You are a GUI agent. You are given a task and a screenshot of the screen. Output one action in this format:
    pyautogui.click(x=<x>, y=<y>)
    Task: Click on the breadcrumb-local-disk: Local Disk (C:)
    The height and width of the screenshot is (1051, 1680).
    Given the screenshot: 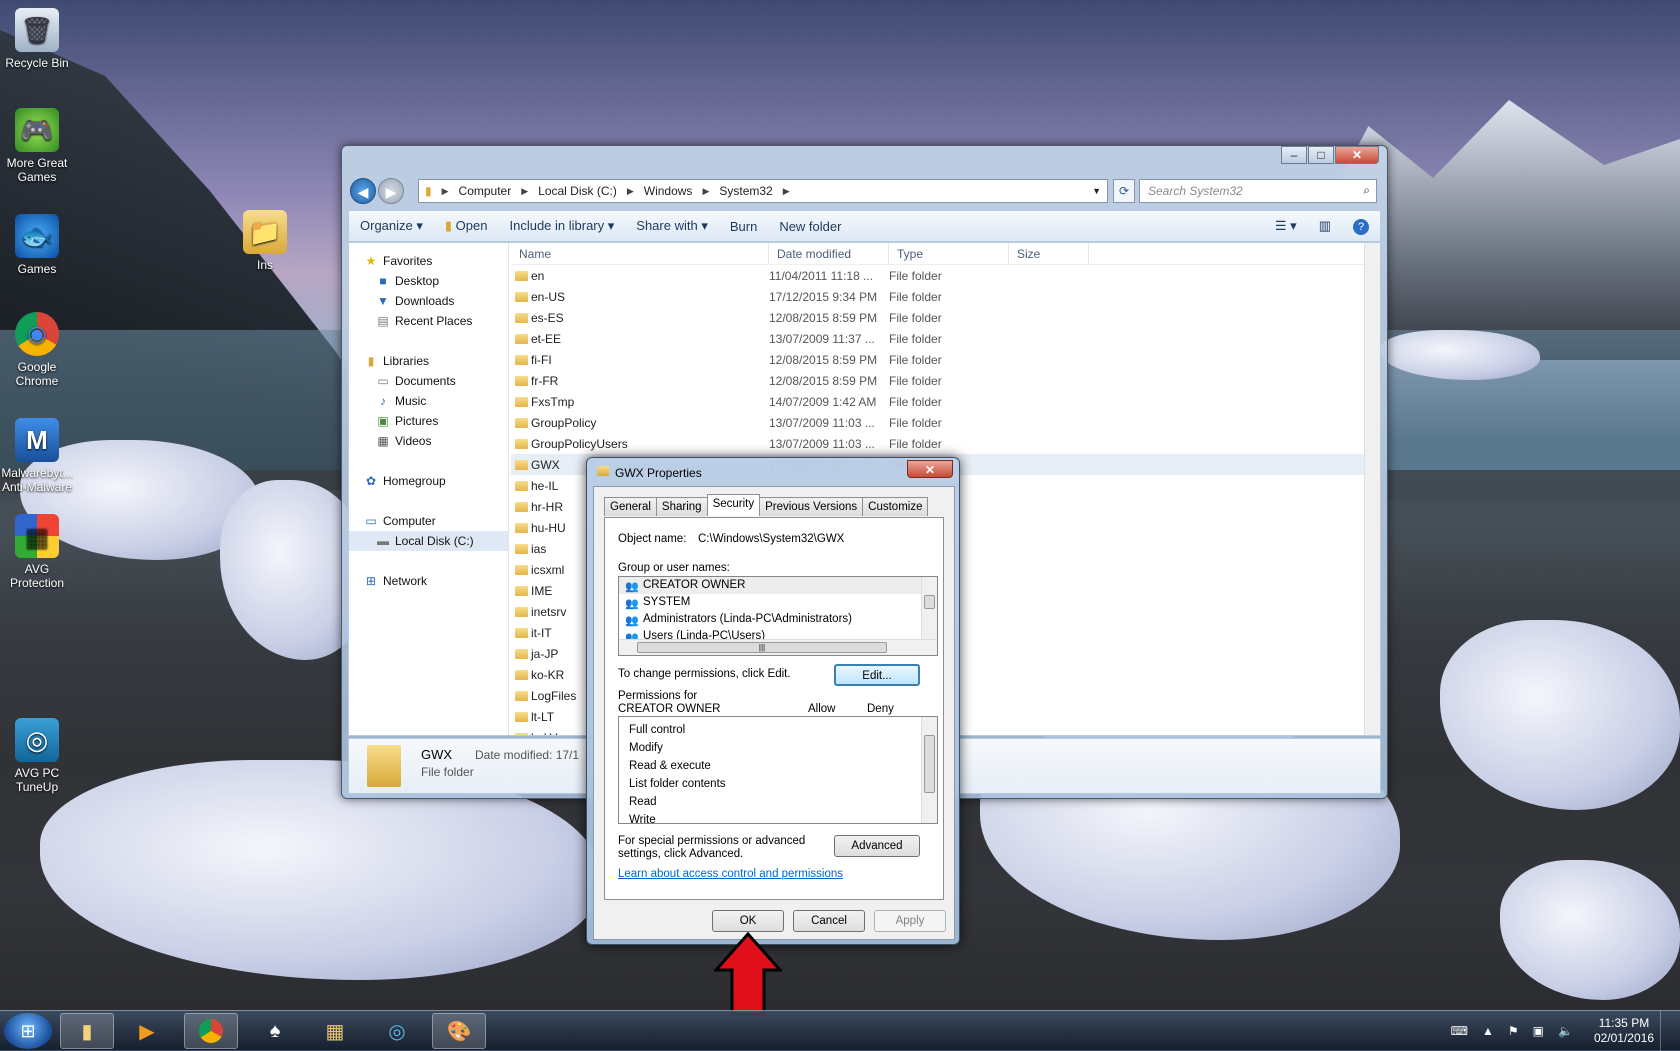 What is the action you would take?
    pyautogui.click(x=577, y=191)
    